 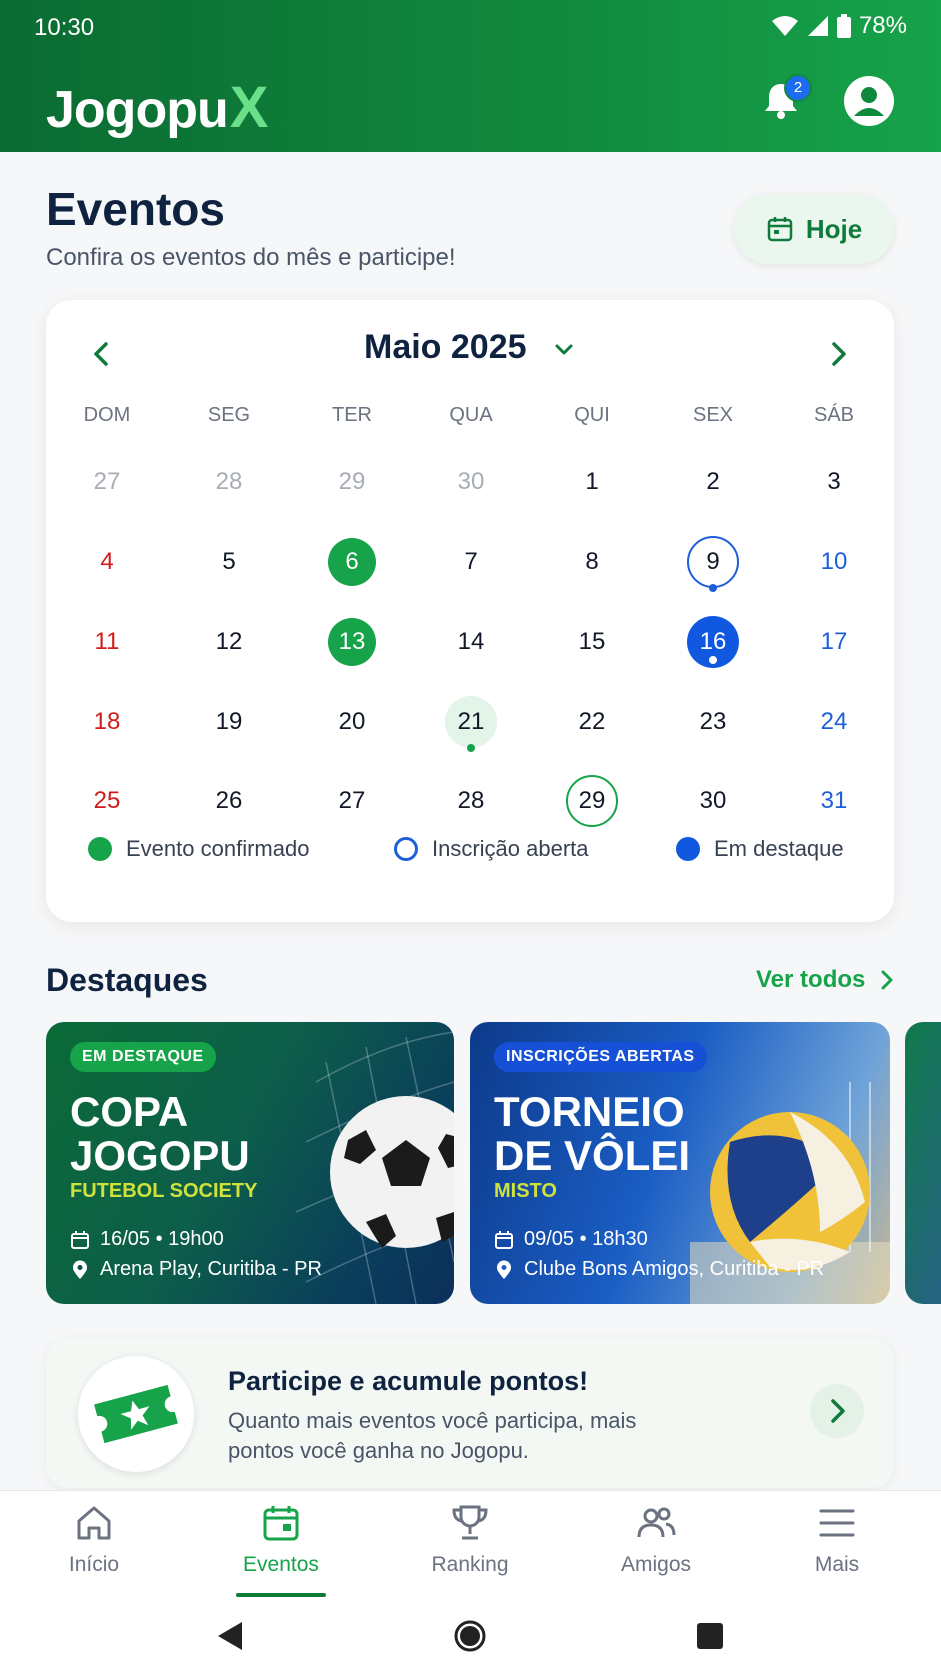 What do you see at coordinates (229, 722) in the screenshot?
I see `calendar-day: 19` at bounding box center [229, 722].